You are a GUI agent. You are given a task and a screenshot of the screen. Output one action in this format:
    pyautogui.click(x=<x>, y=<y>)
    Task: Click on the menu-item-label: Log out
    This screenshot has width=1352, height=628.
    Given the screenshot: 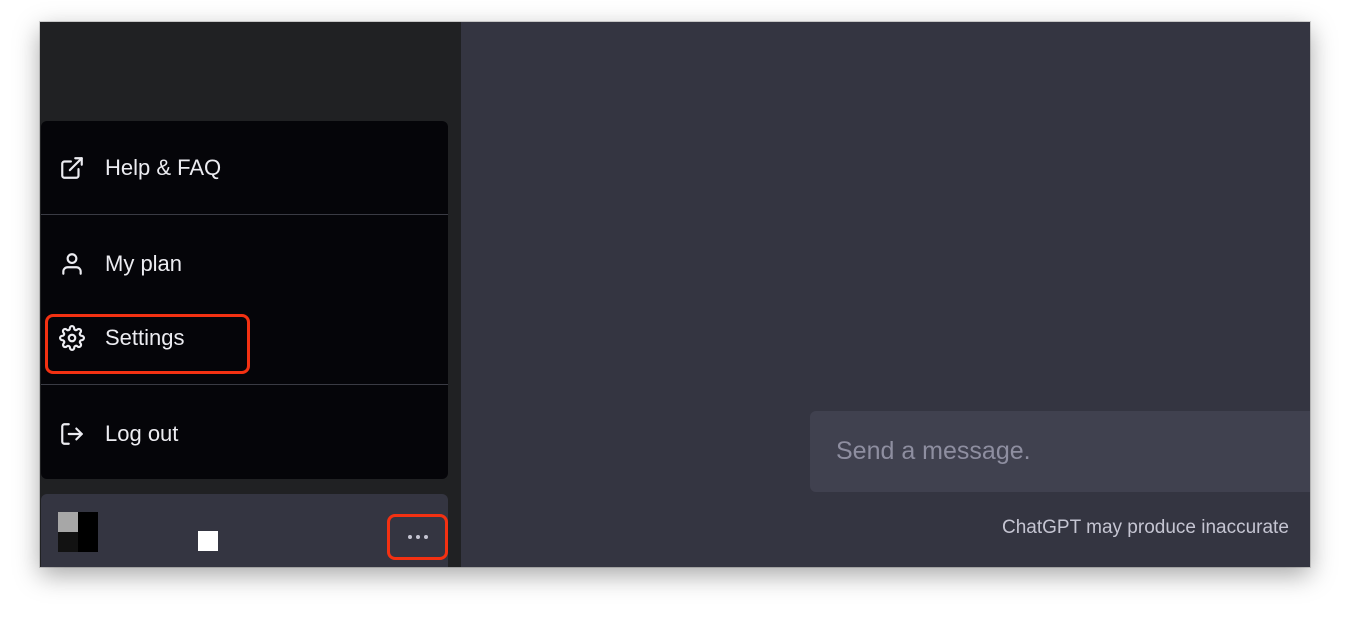 What is the action you would take?
    pyautogui.click(x=142, y=433)
    